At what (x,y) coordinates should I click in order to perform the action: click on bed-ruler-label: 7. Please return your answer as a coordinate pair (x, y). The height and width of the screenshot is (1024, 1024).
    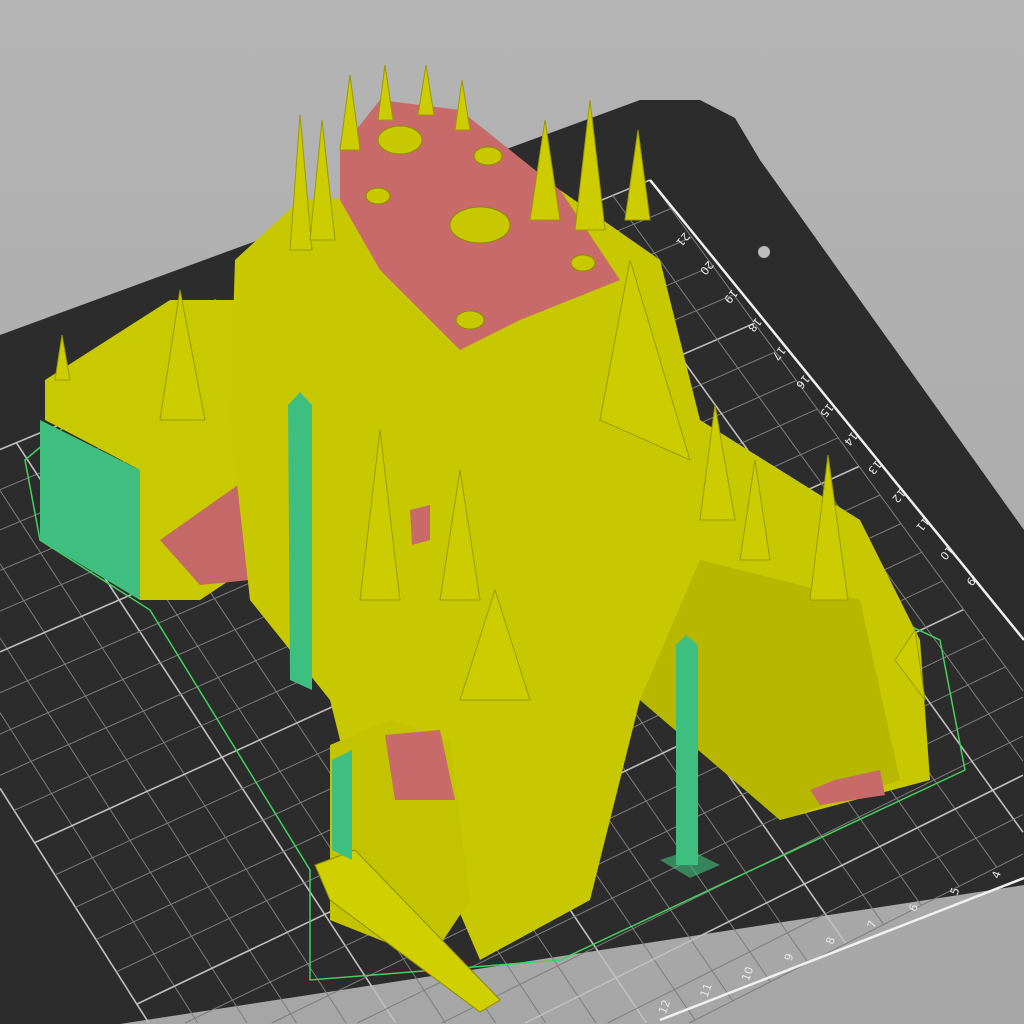
    Looking at the image, I should click on (872, 924).